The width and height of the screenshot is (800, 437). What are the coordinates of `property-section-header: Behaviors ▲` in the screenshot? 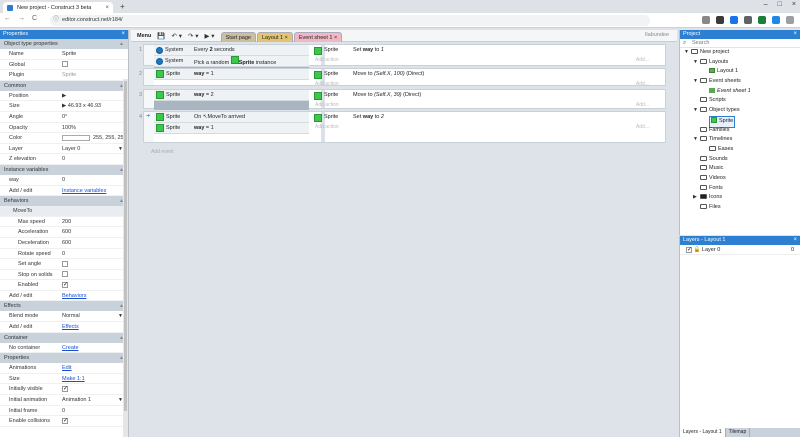 It's located at (64, 201).